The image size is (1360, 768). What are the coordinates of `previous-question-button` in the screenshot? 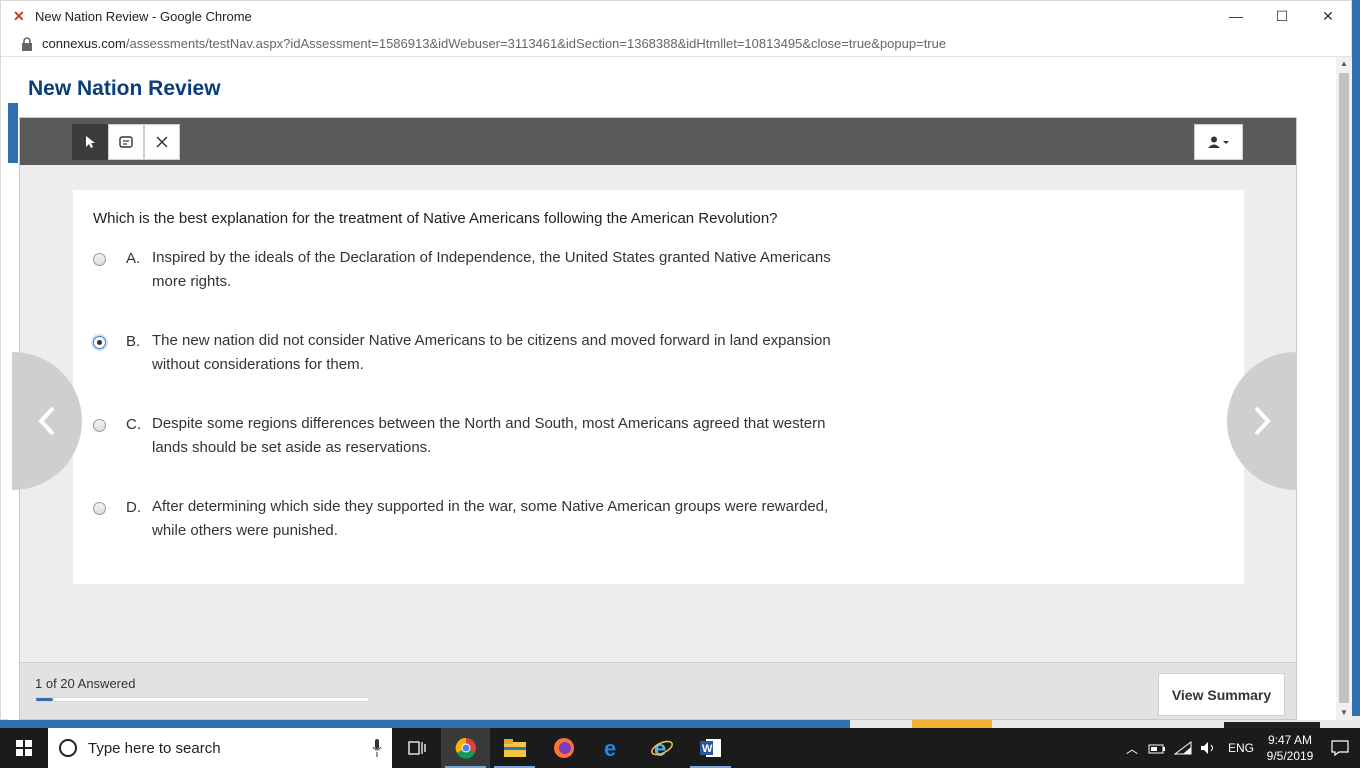 It's located at (47, 421).